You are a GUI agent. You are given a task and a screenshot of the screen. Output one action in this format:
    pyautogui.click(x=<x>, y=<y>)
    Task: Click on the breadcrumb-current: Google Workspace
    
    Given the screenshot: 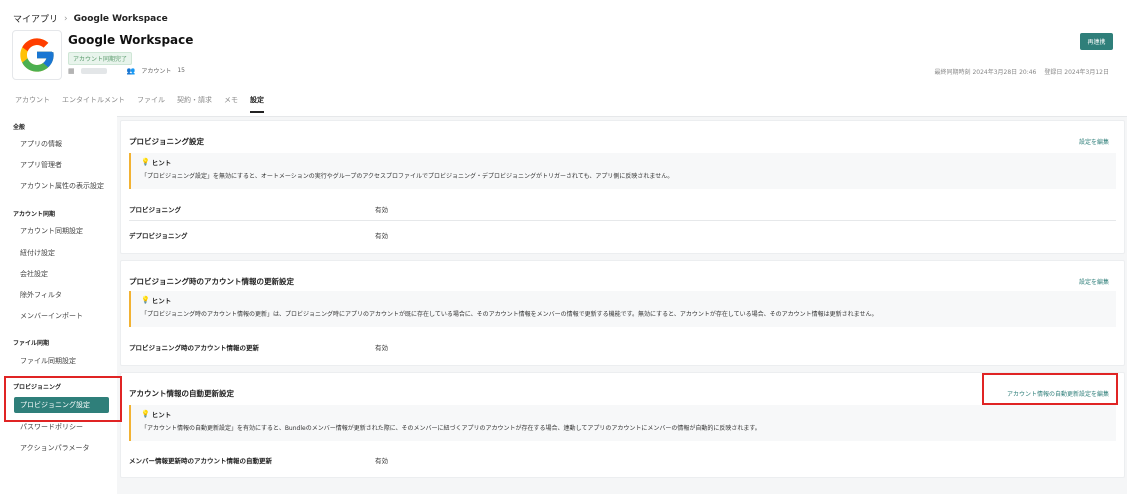 What is the action you would take?
    pyautogui.click(x=120, y=18)
    